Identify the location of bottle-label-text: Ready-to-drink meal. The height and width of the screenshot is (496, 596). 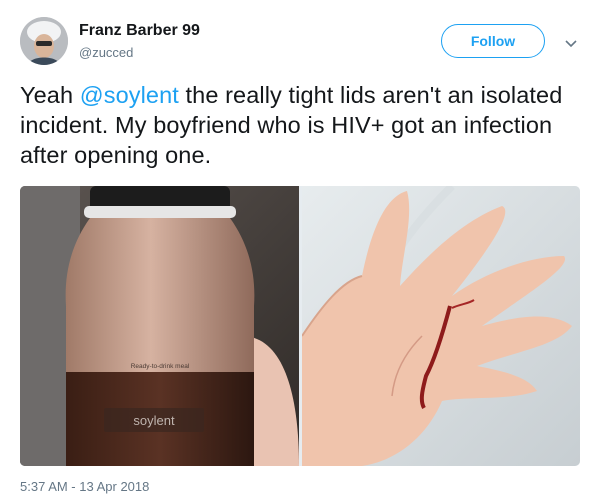
(160, 366).